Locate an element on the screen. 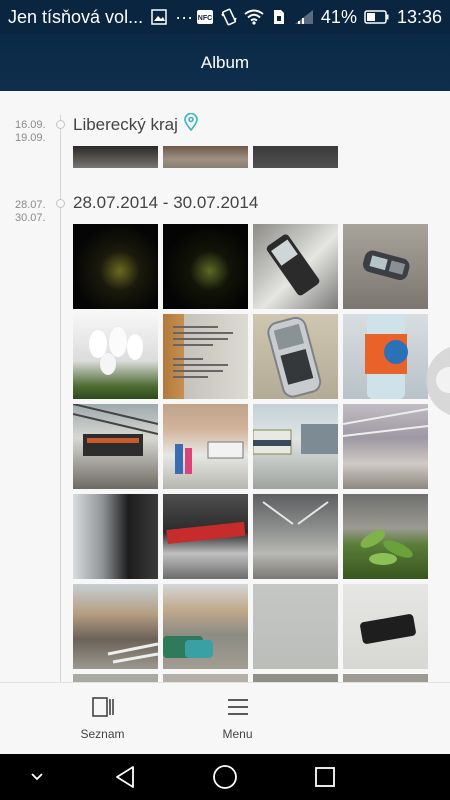 The height and width of the screenshot is (800, 450). bottom-toolbar: Seznam Menu is located at coordinates (225, 718).